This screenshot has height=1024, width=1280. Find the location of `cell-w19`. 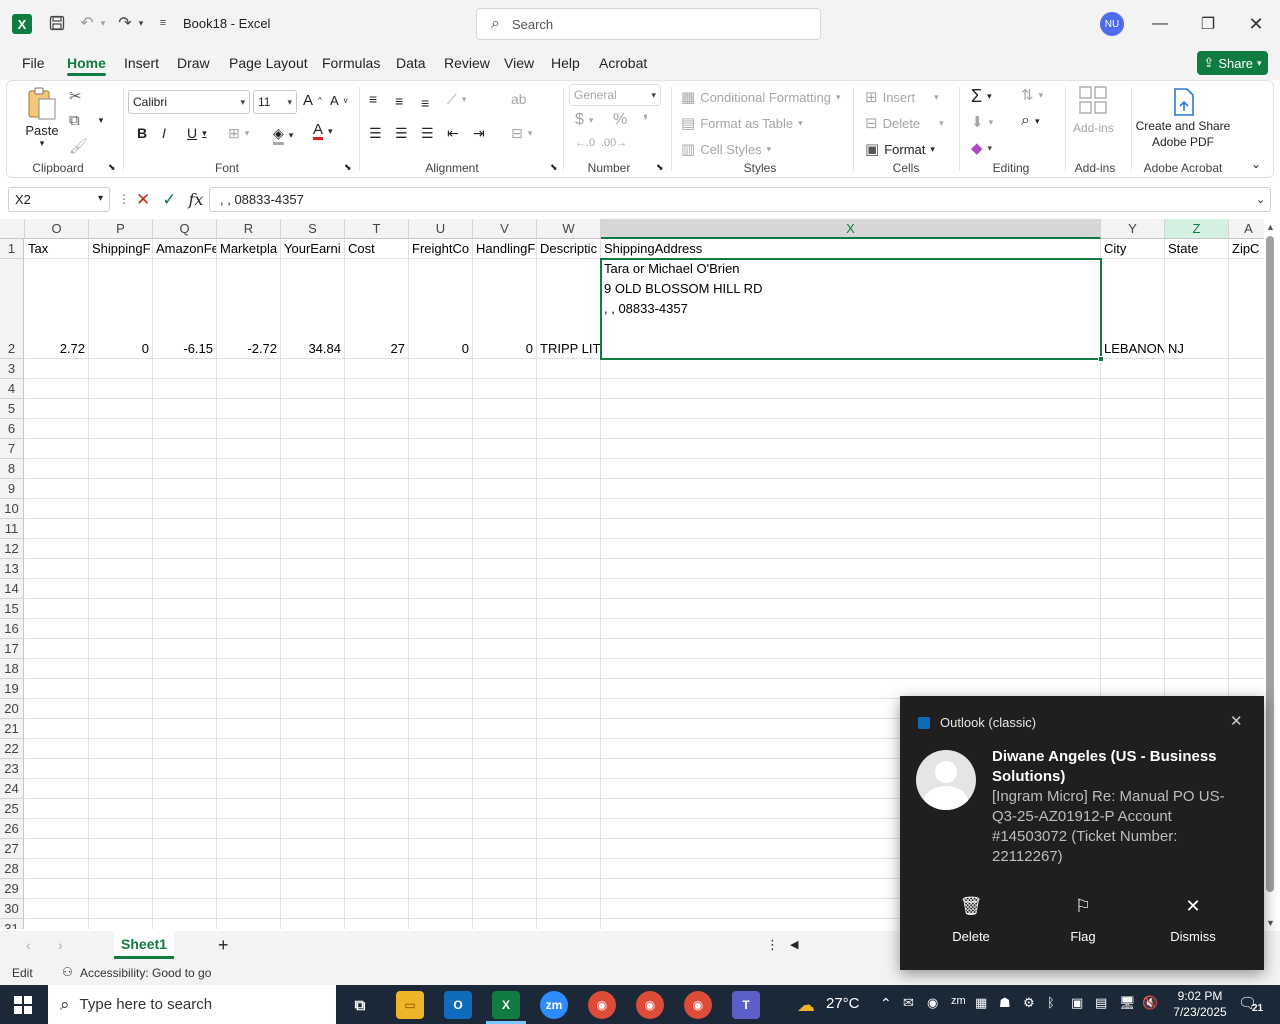

cell-w19 is located at coordinates (569, 689).